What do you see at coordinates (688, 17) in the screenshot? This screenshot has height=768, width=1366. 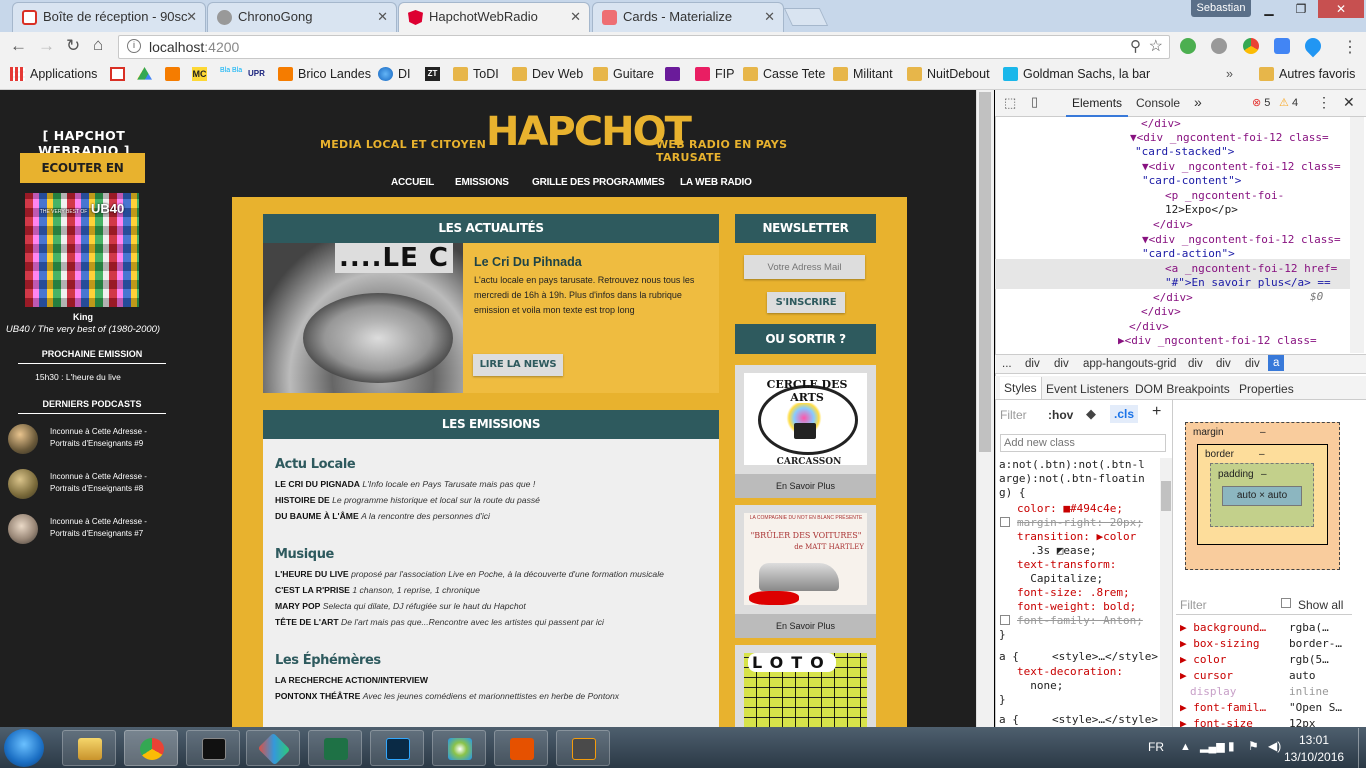 I see `tab-materialize: Cards - Materialize ✕` at bounding box center [688, 17].